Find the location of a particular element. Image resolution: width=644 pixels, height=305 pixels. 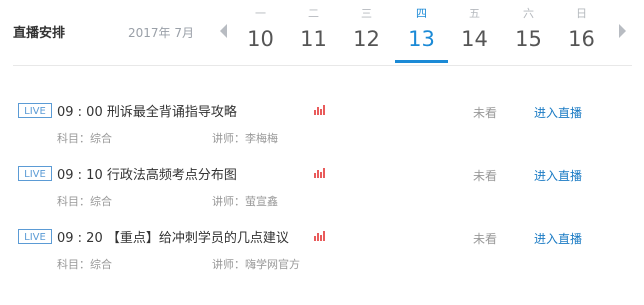

date-number: 13 is located at coordinates (421, 39).